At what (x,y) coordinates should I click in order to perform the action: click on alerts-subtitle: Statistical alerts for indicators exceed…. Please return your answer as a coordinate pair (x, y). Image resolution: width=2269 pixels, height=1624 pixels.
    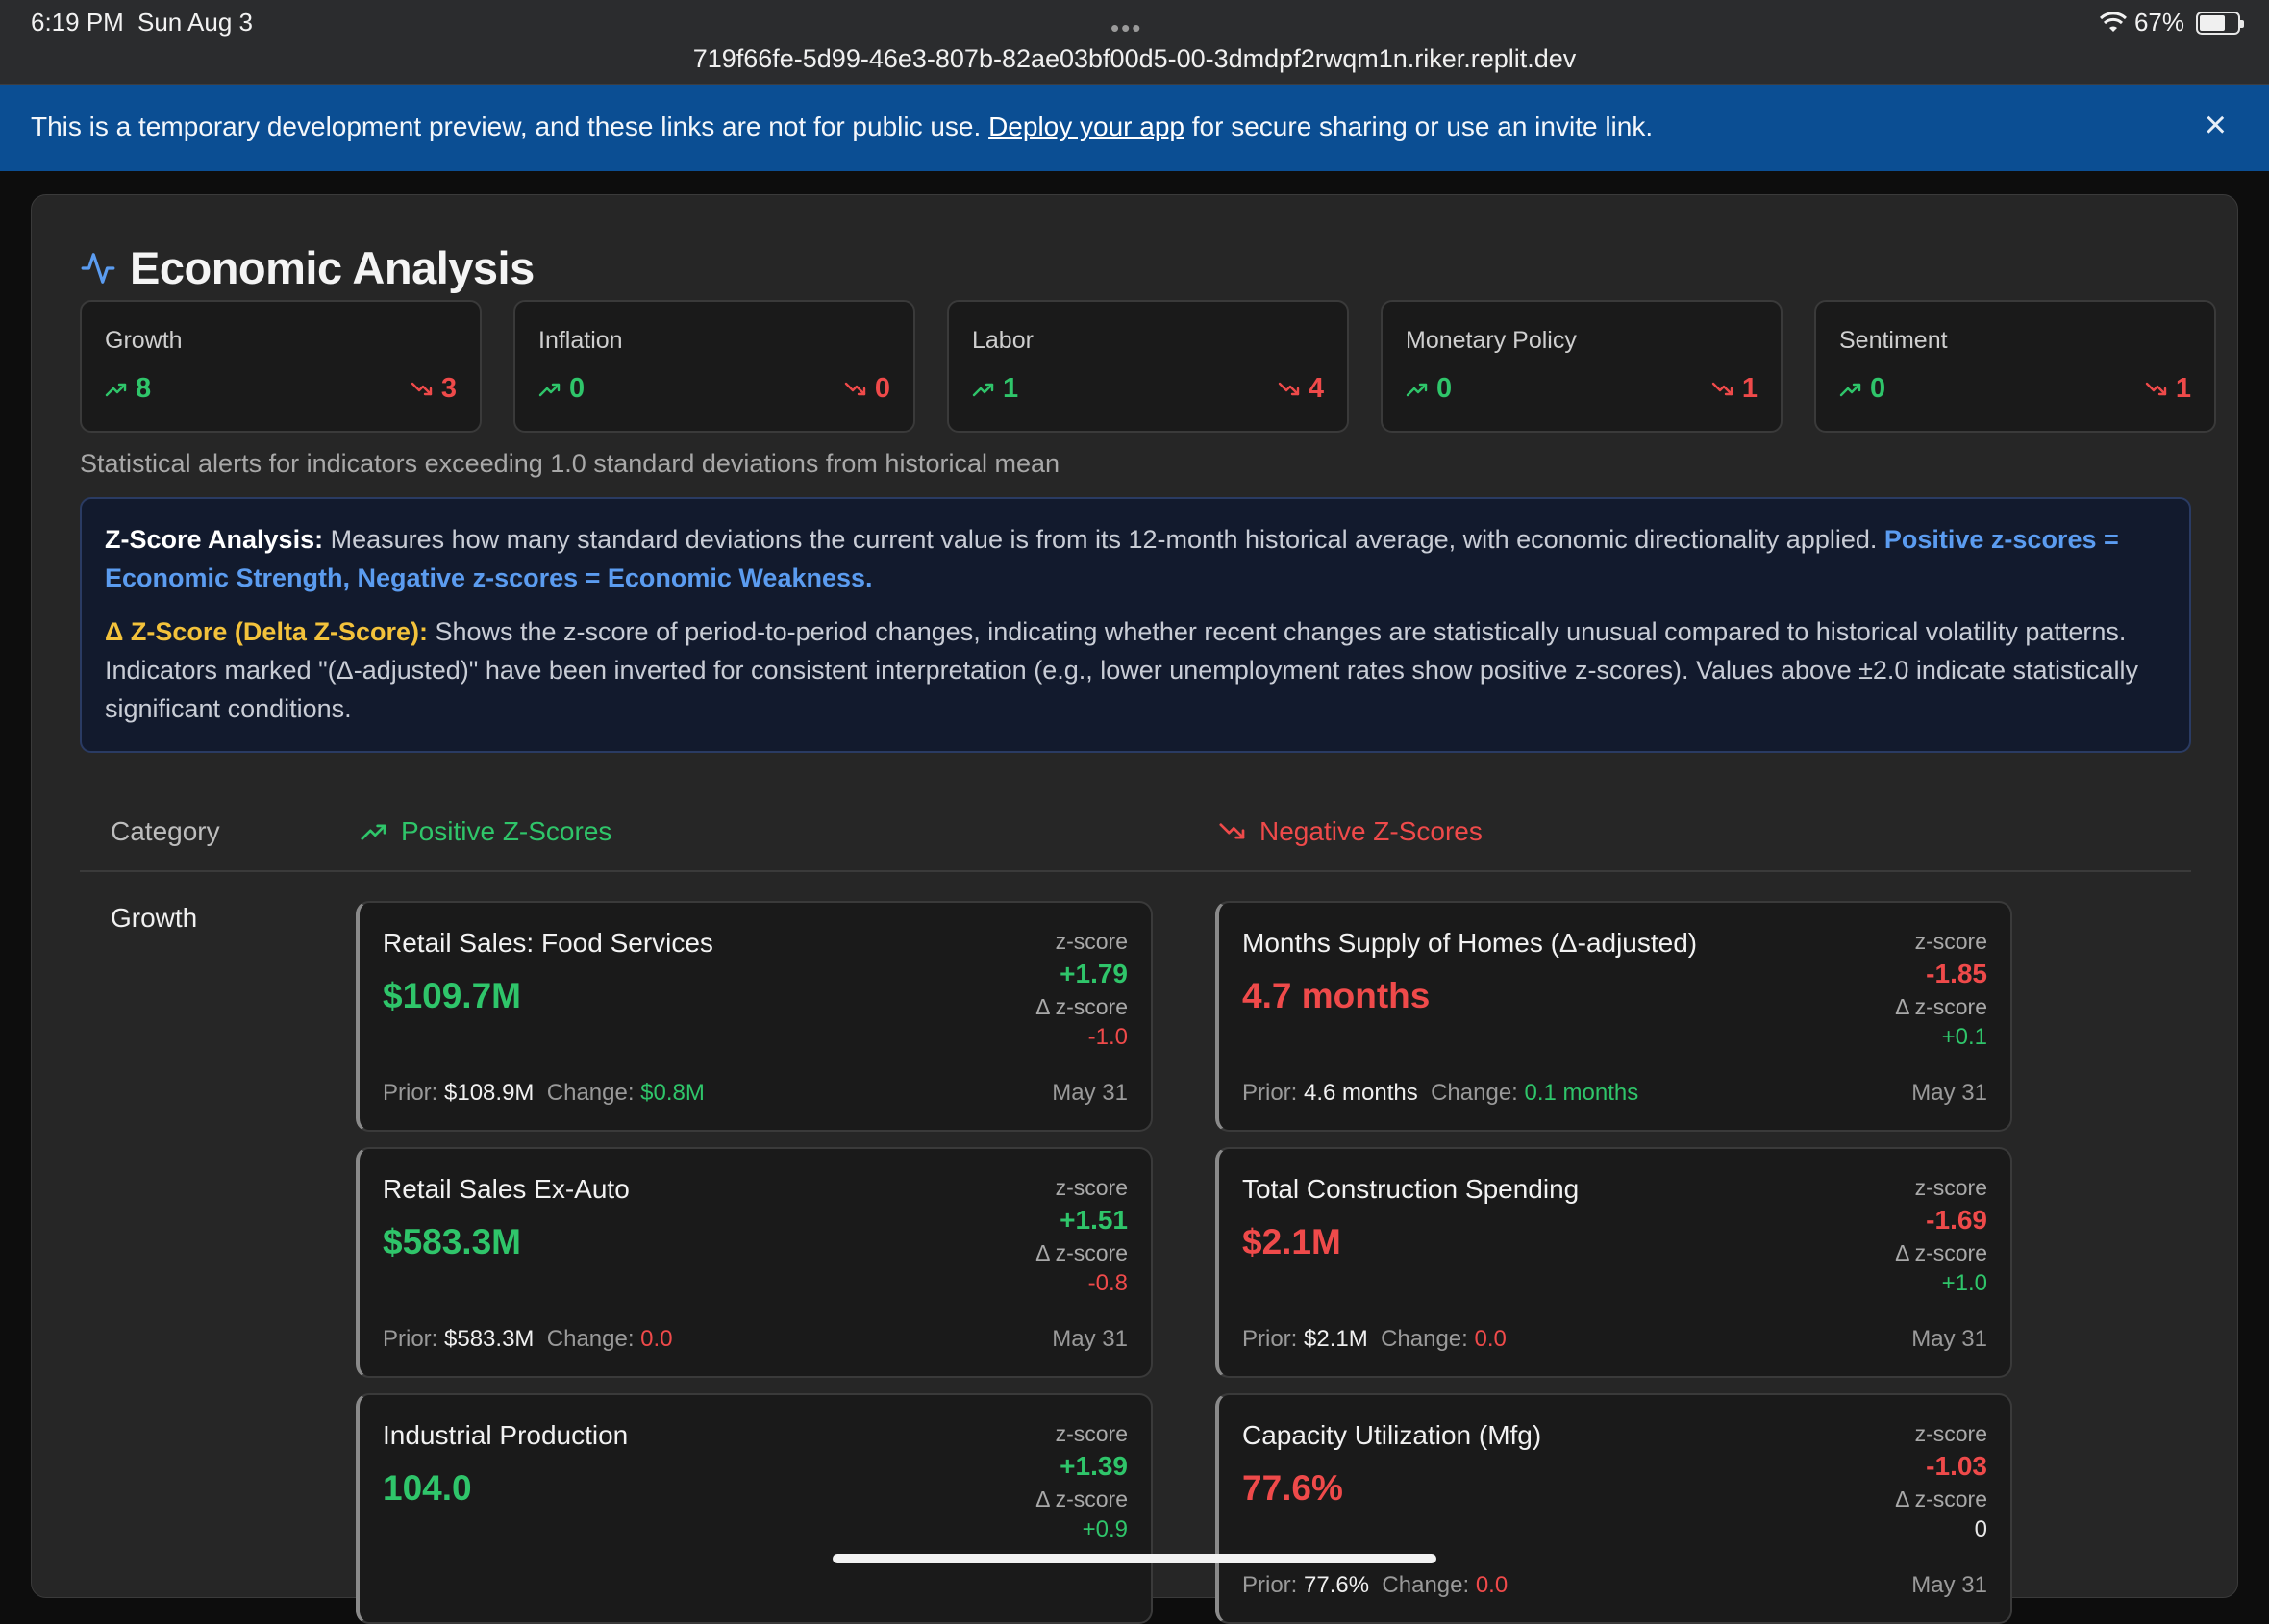
    Looking at the image, I should click on (570, 463).